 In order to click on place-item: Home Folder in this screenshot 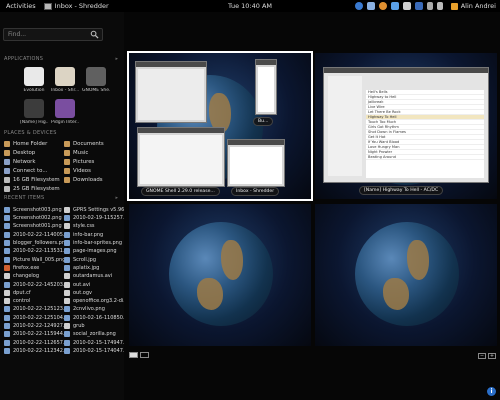, I will do `click(33, 144)`.